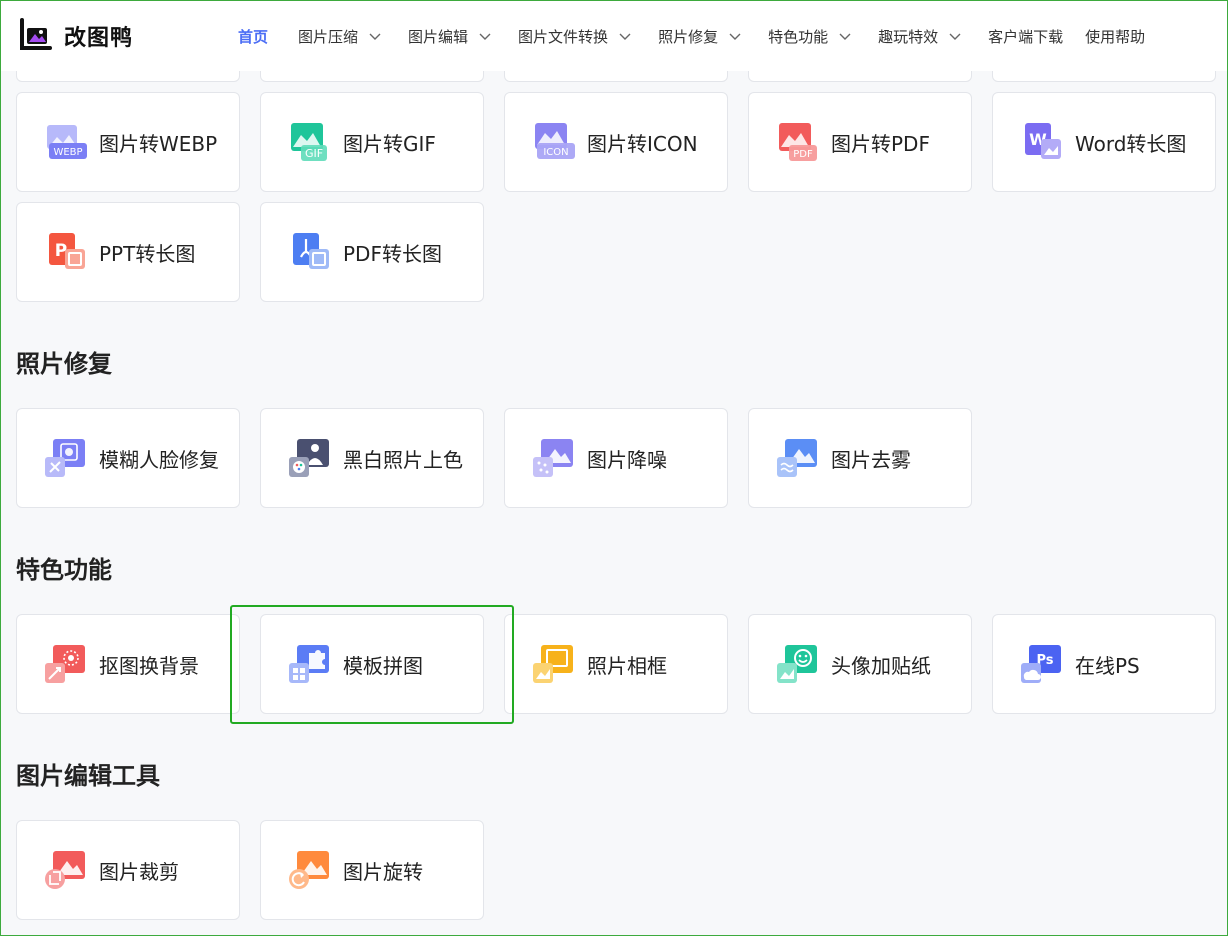  I want to click on brand: 改图鸭, so click(116, 36).